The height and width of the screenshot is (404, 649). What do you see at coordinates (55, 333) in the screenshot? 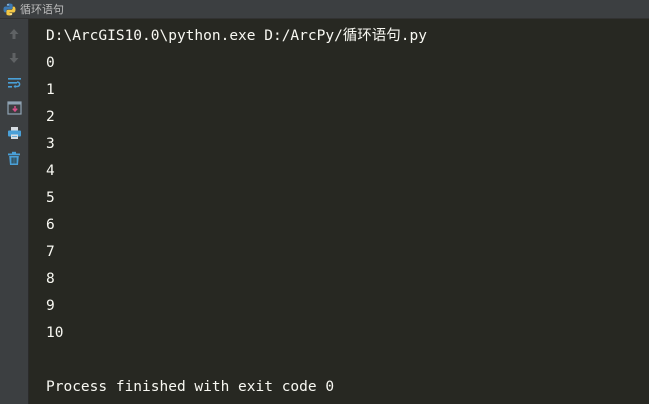
I see `output-line: 10` at bounding box center [55, 333].